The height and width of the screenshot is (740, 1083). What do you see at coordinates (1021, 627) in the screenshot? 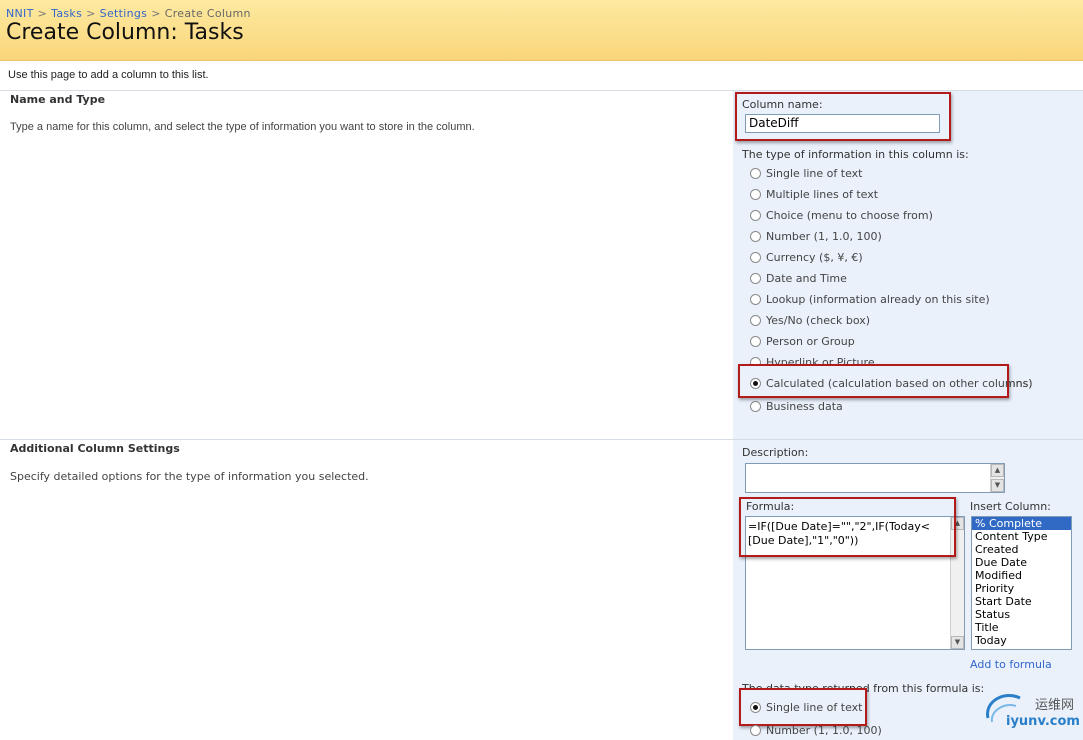
I see `insert-column-option: Title` at bounding box center [1021, 627].